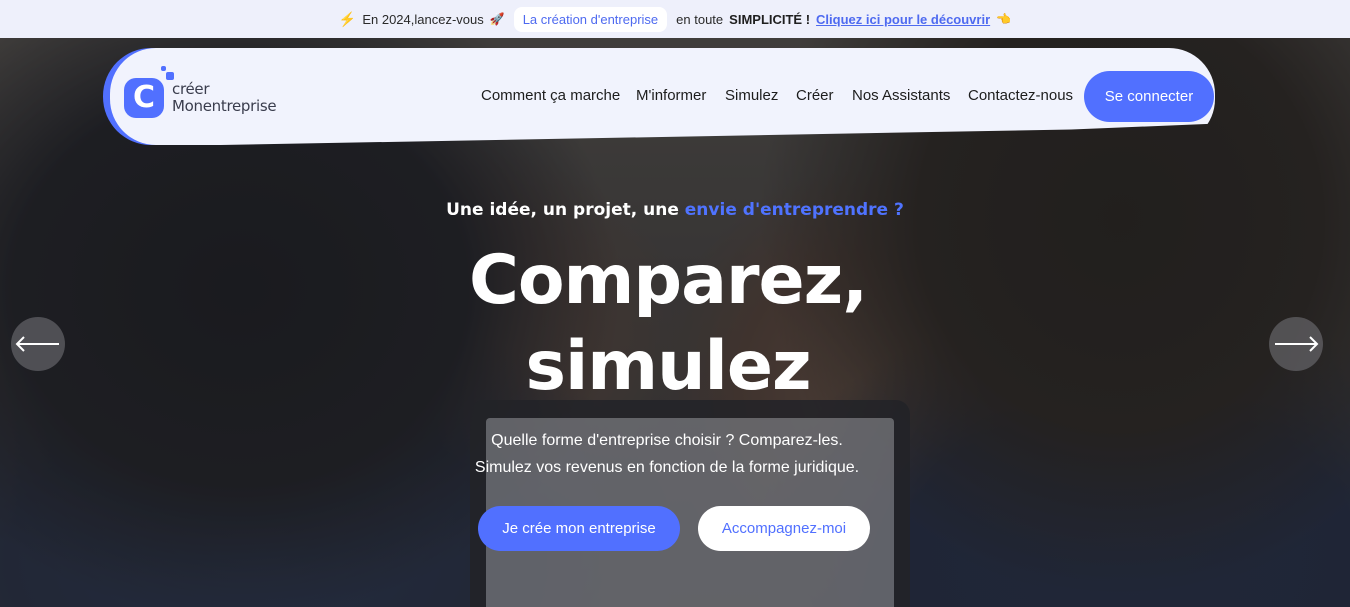 The height and width of the screenshot is (607, 1350). What do you see at coordinates (751, 95) in the screenshot?
I see `nav-item-simulez: Simulez` at bounding box center [751, 95].